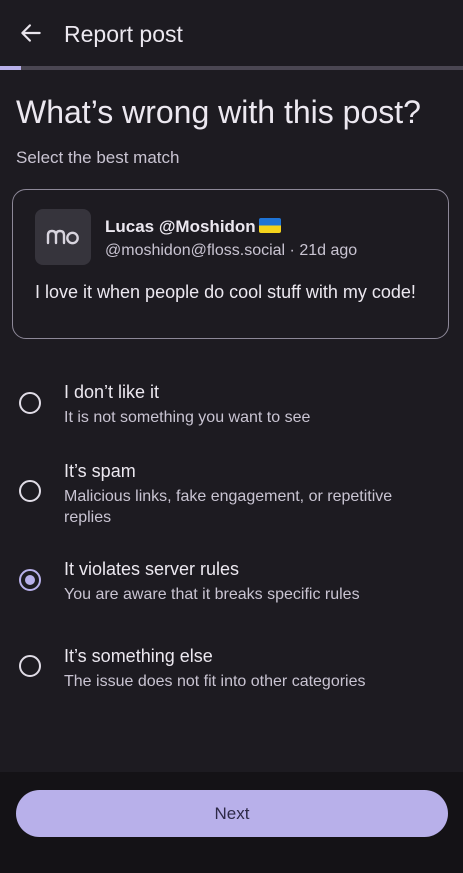  I want to click on option-title: It’s spam, so click(100, 471).